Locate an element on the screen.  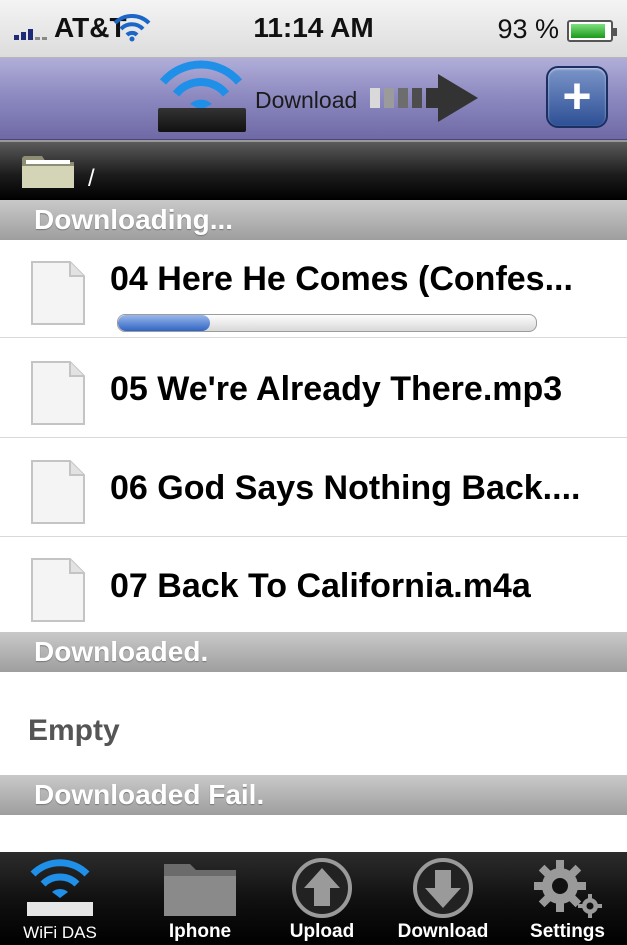
current-path: / is located at coordinates (91, 178).